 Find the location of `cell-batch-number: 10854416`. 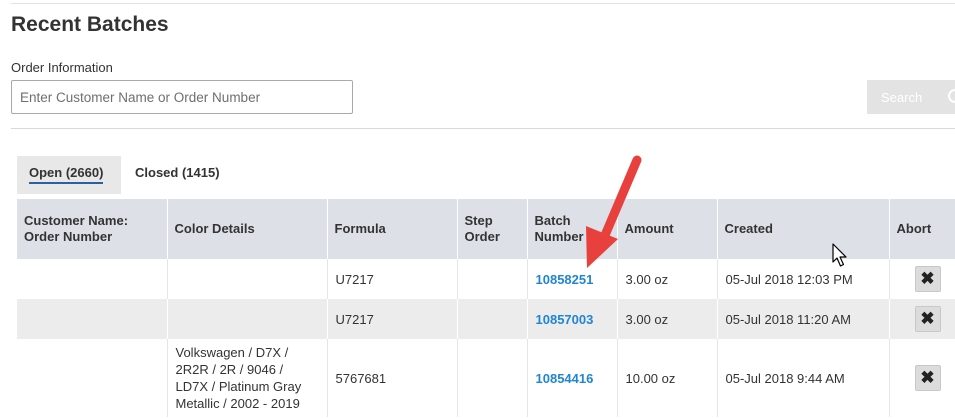

cell-batch-number: 10854416 is located at coordinates (571, 378).